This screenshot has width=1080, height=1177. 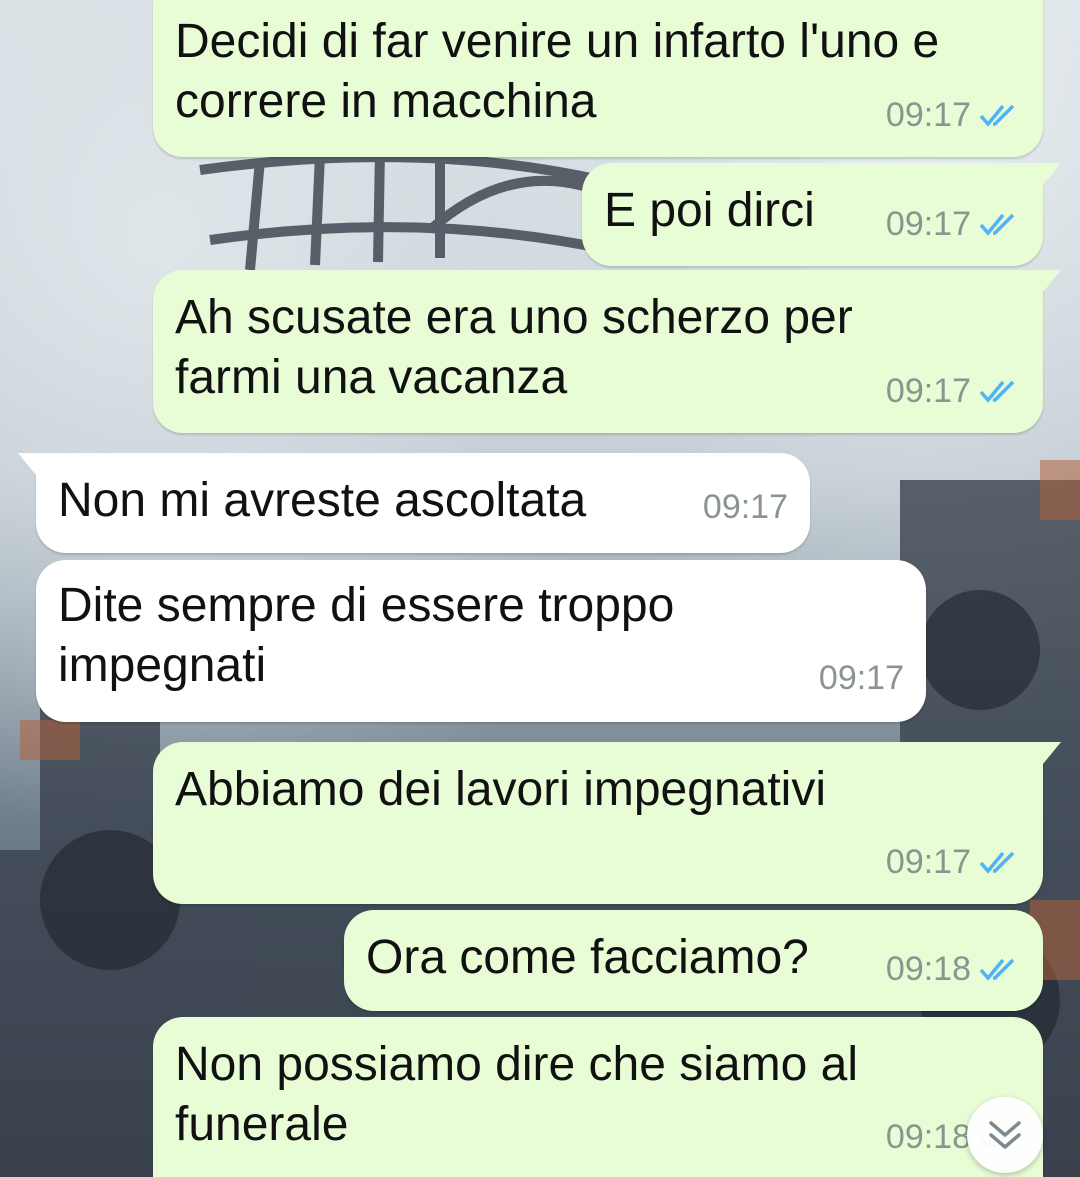 What do you see at coordinates (709, 210) in the screenshot?
I see `message-text: E poi dirci` at bounding box center [709, 210].